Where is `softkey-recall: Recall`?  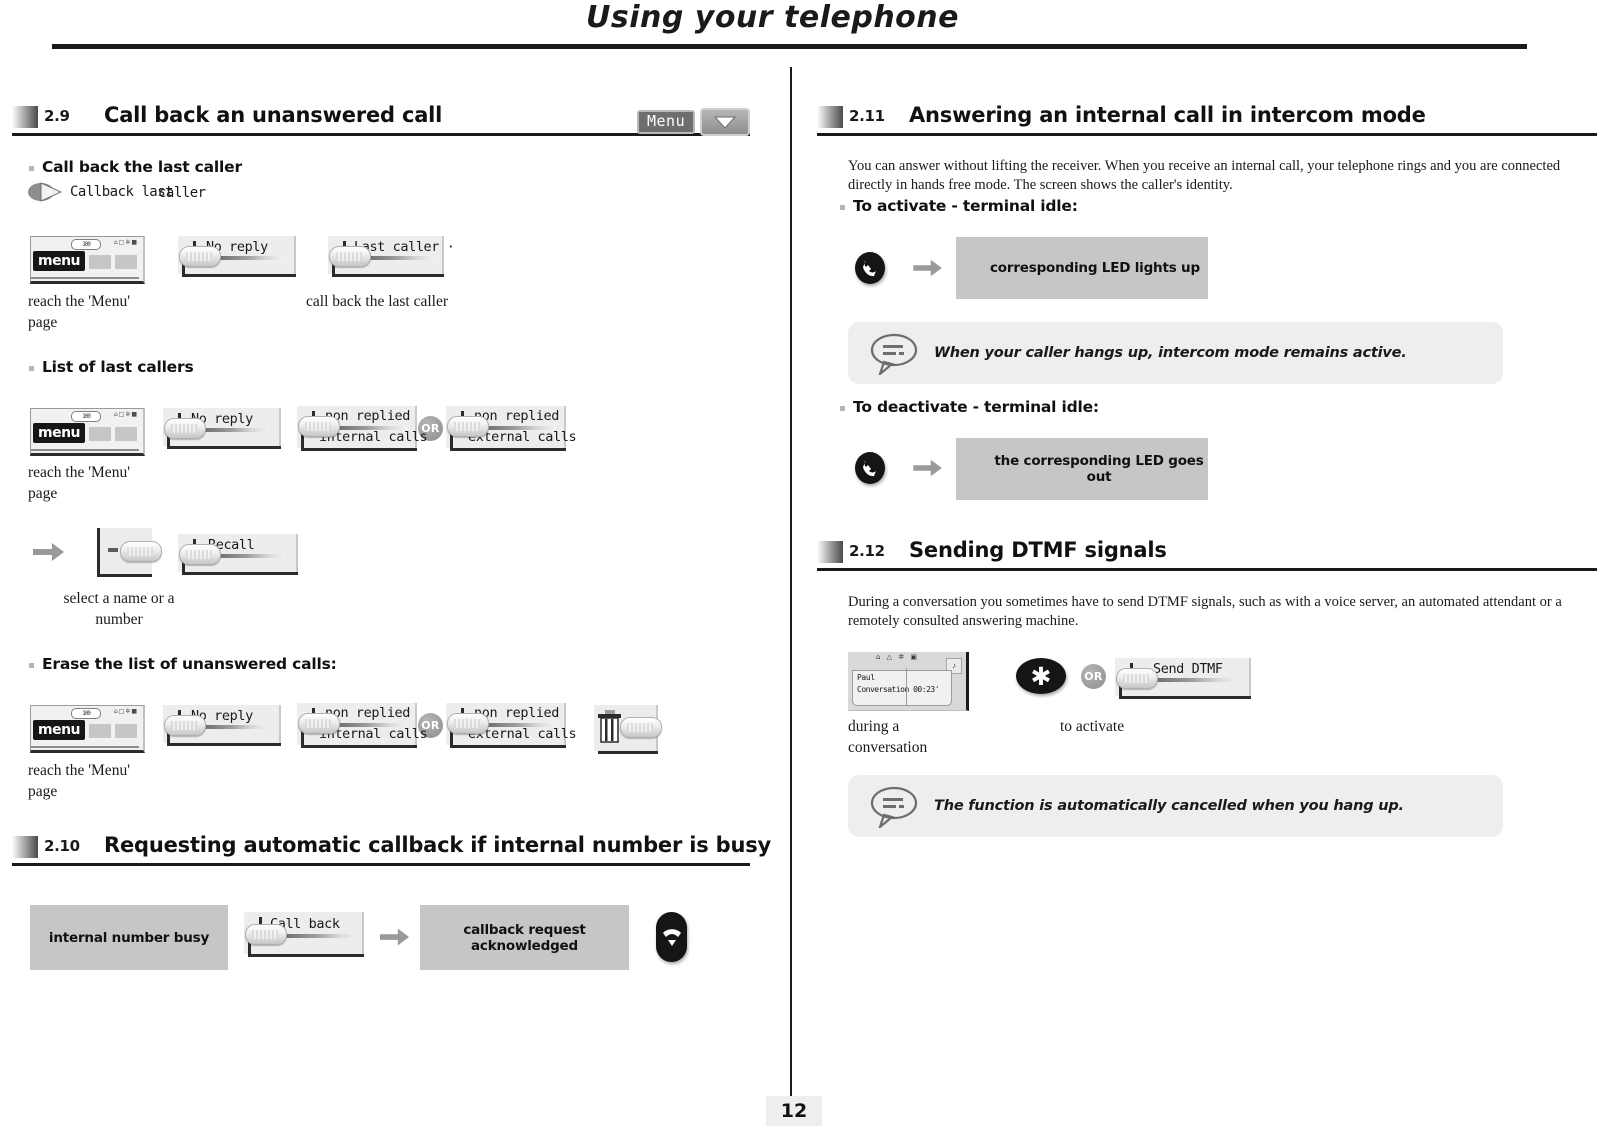
softkey-recall: Recall is located at coordinates (238, 554).